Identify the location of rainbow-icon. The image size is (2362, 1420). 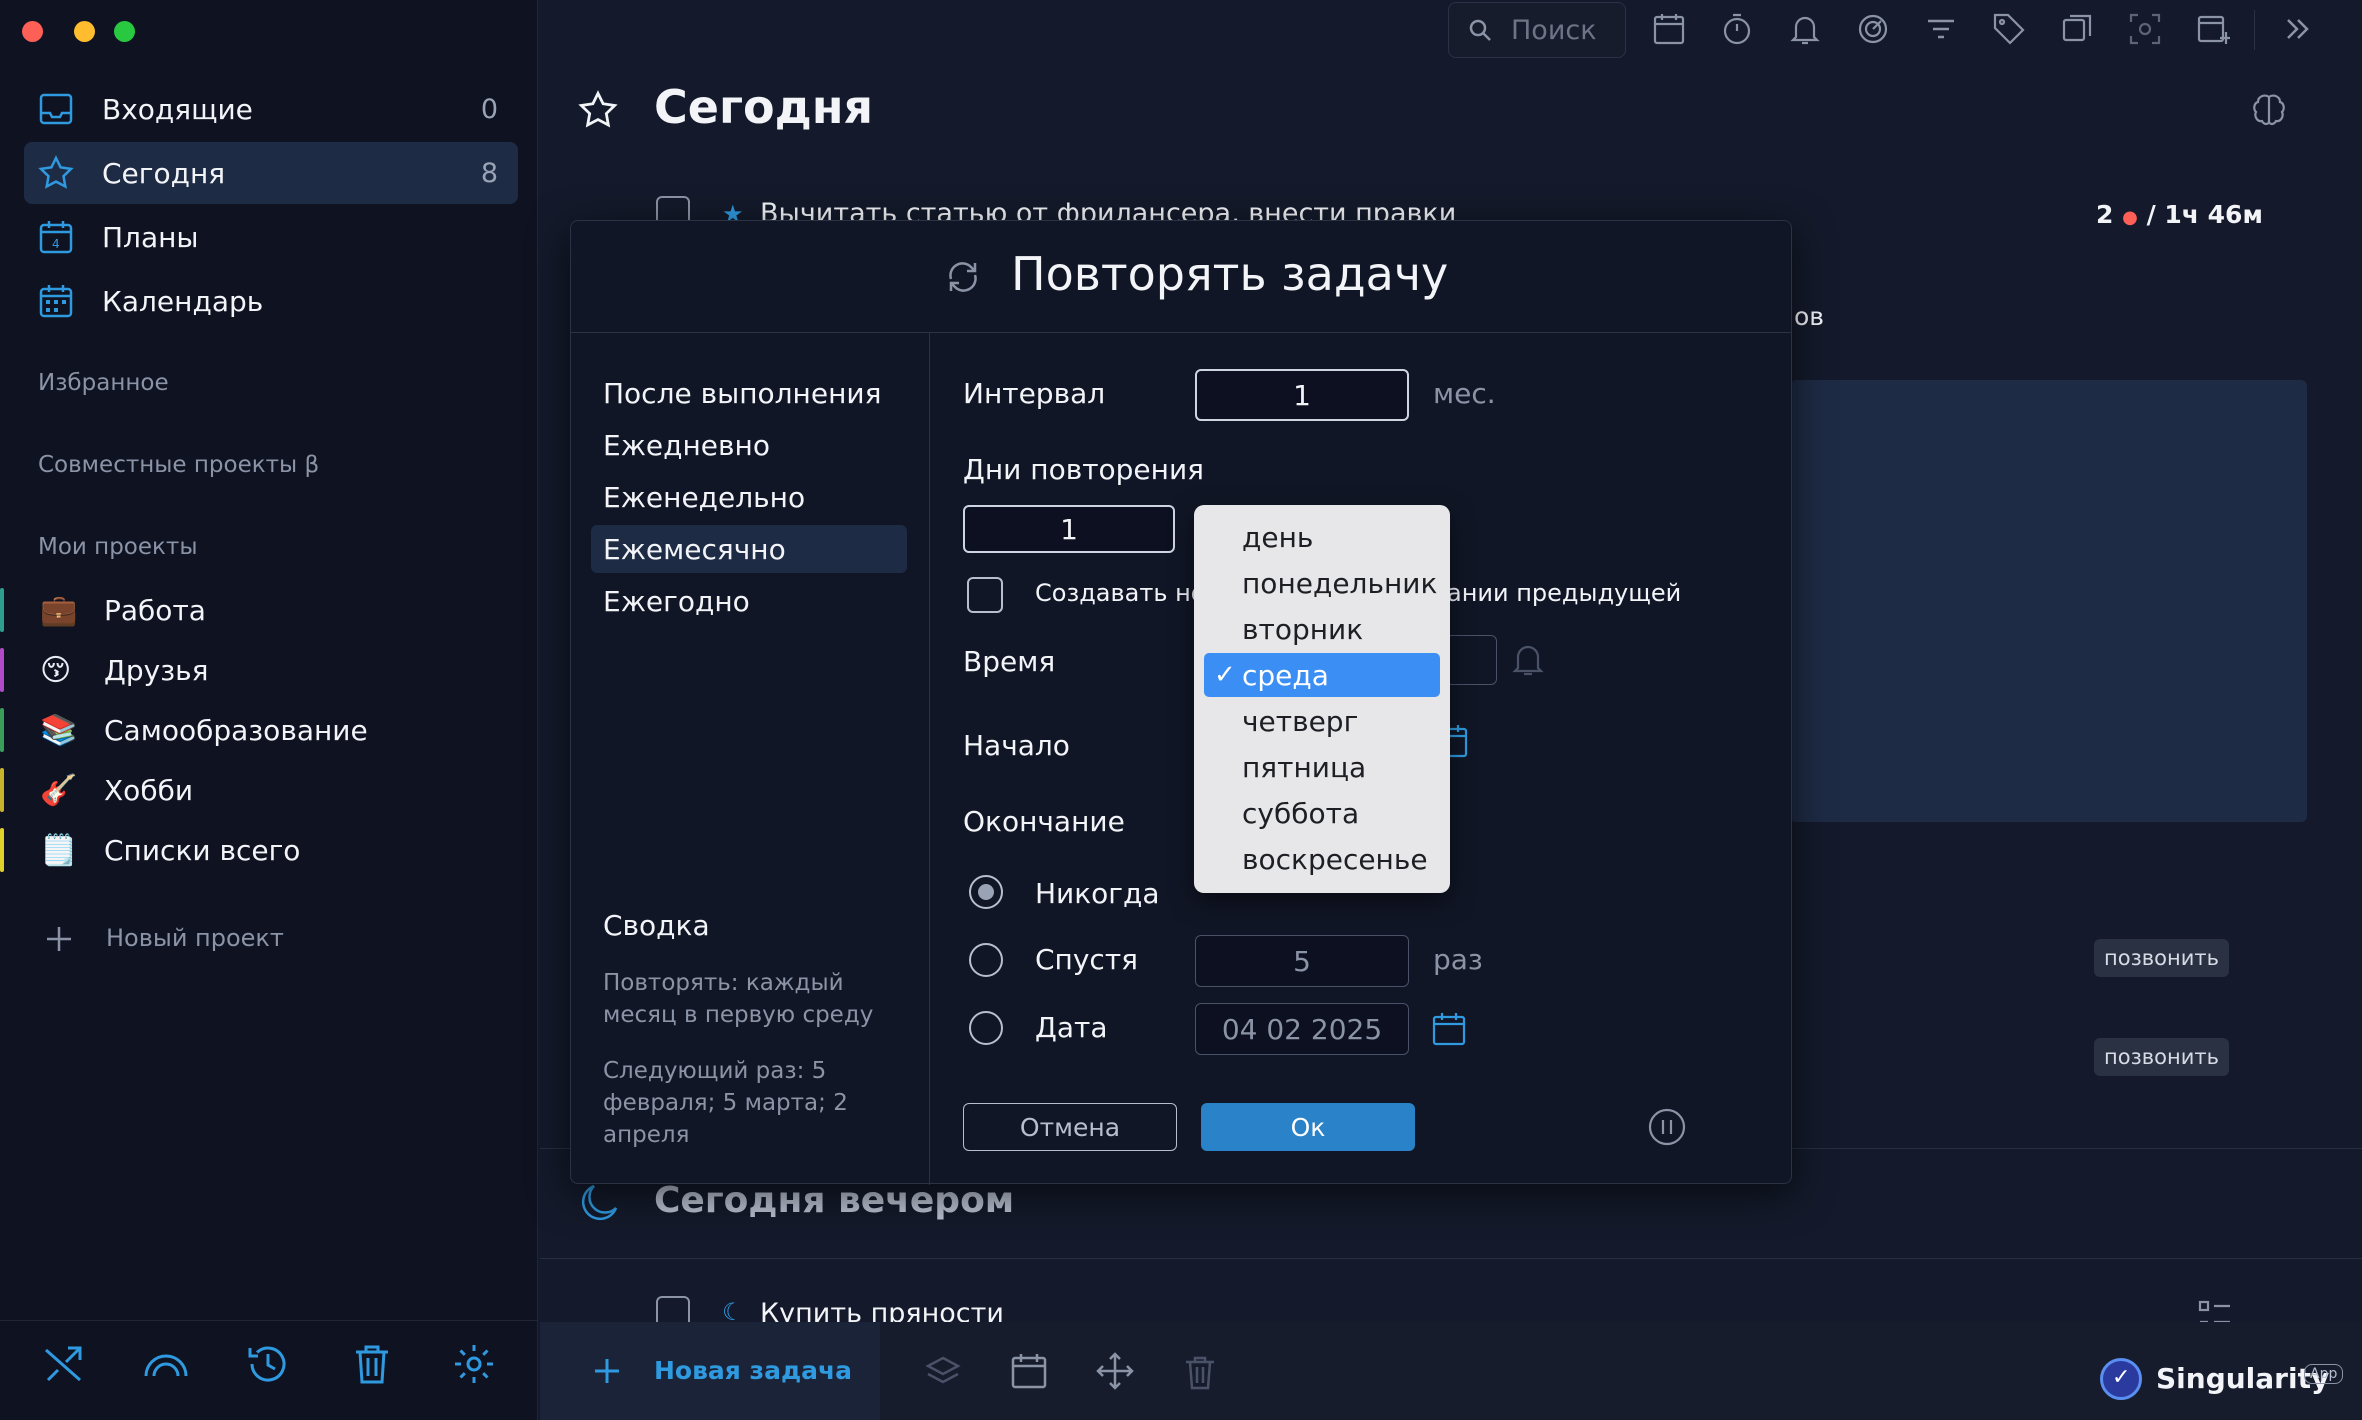
(166, 1364).